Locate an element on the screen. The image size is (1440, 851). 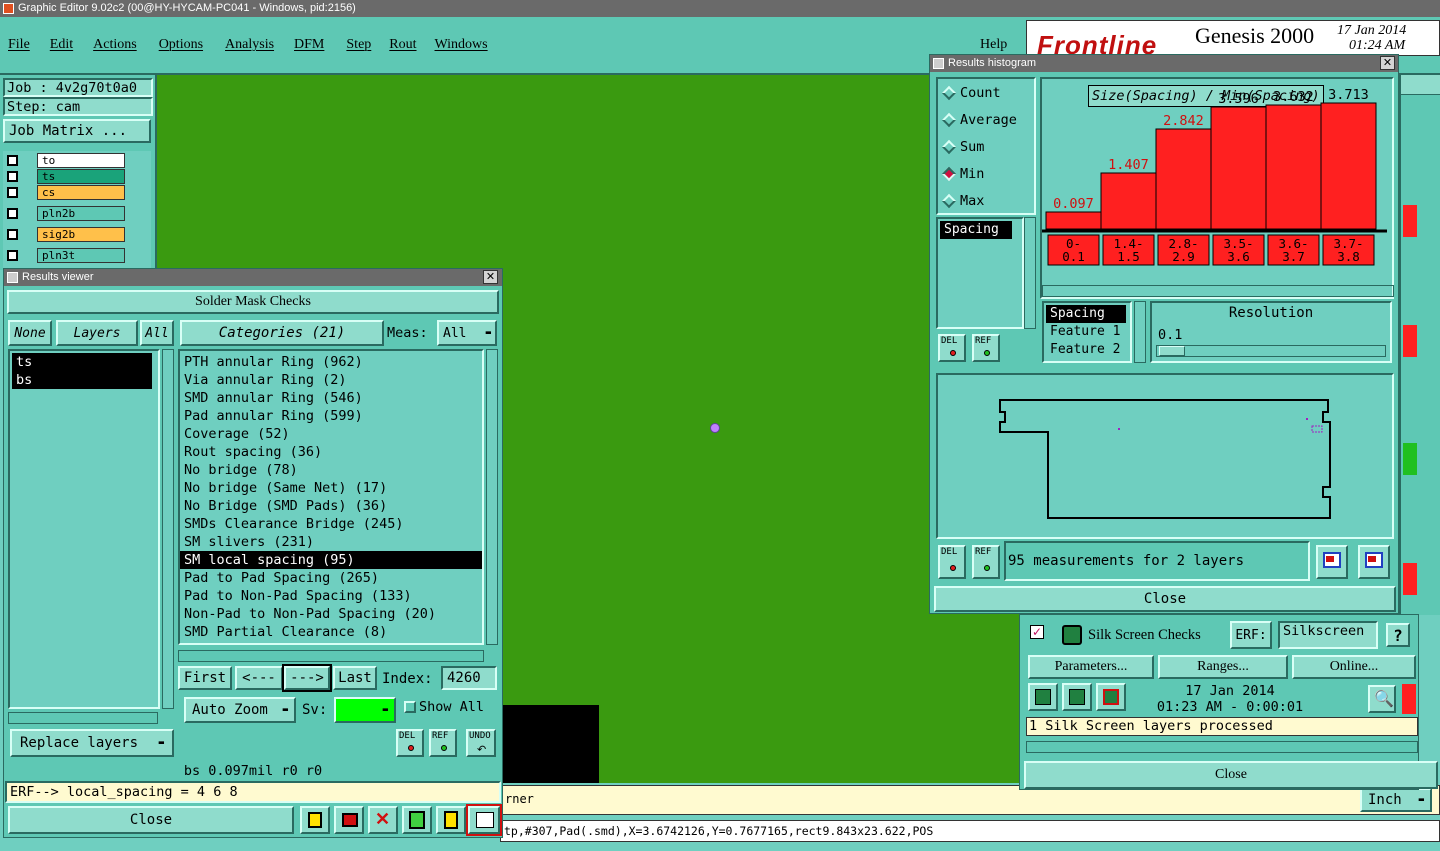
category-item: Pad to Non-Pad Spacing (133) is located at coordinates (331, 596).